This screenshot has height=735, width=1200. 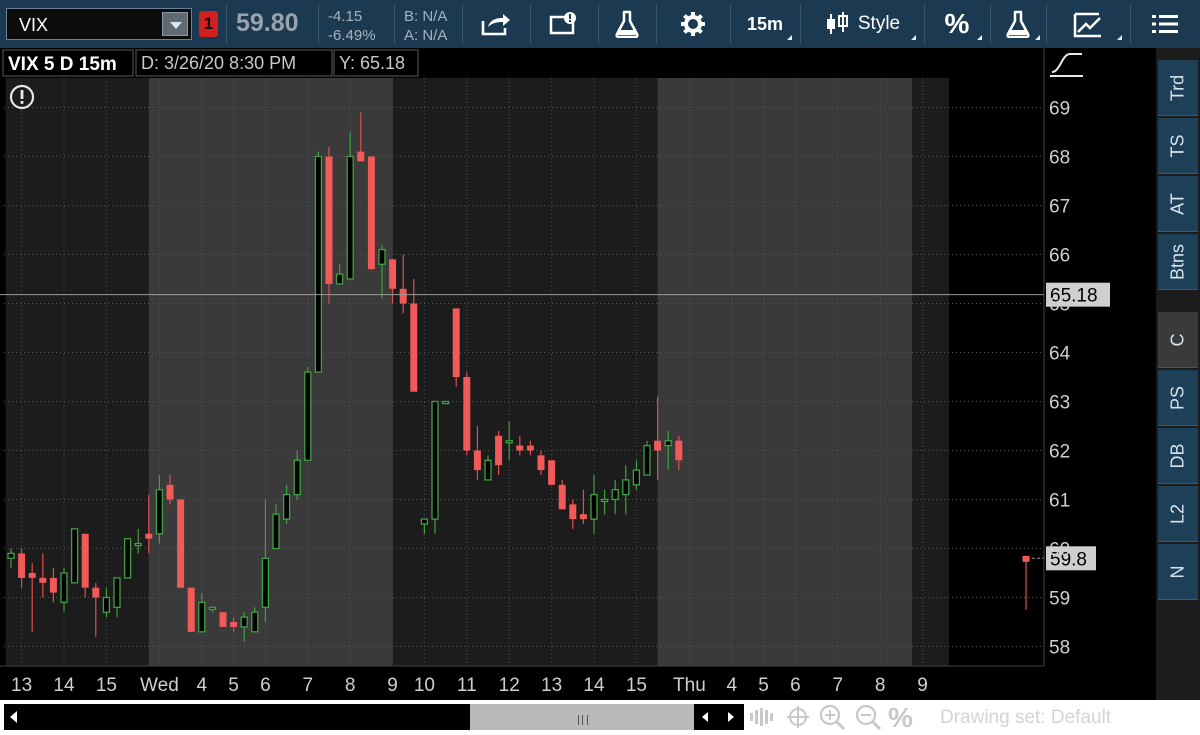 I want to click on symbol-dropdown-arrow-icon, so click(x=175, y=24).